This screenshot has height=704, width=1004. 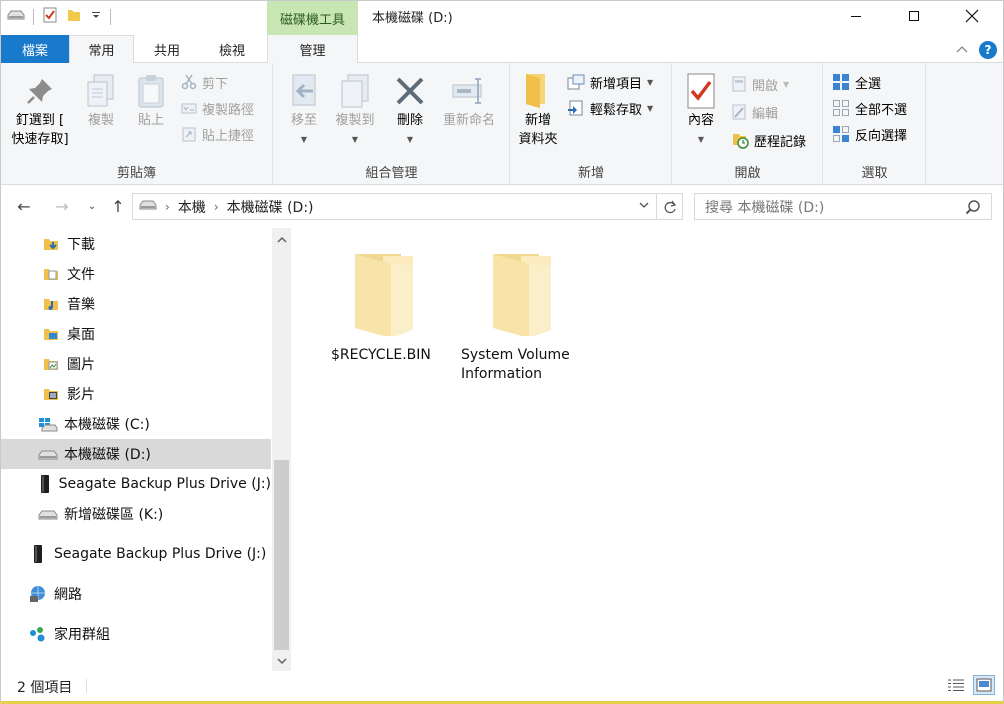 What do you see at coordinates (151, 91) in the screenshot?
I see `paste-icon` at bounding box center [151, 91].